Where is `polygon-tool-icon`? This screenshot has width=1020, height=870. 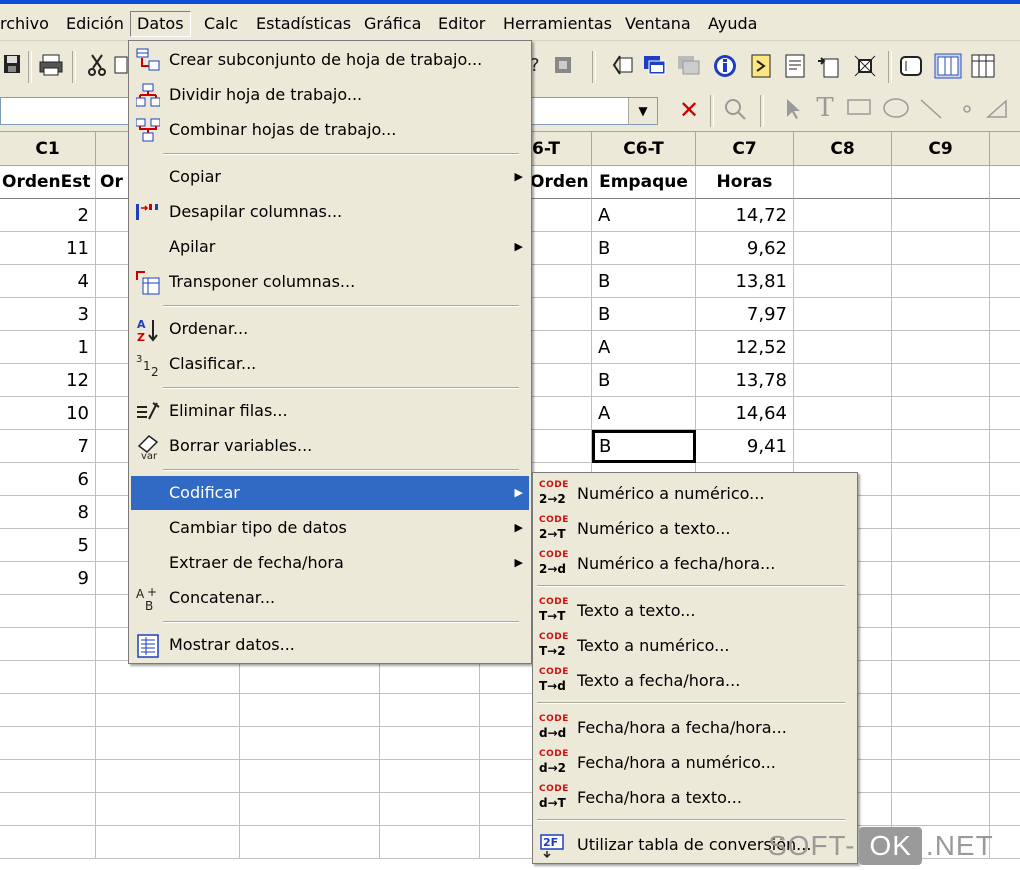
polygon-tool-icon is located at coordinates (997, 110).